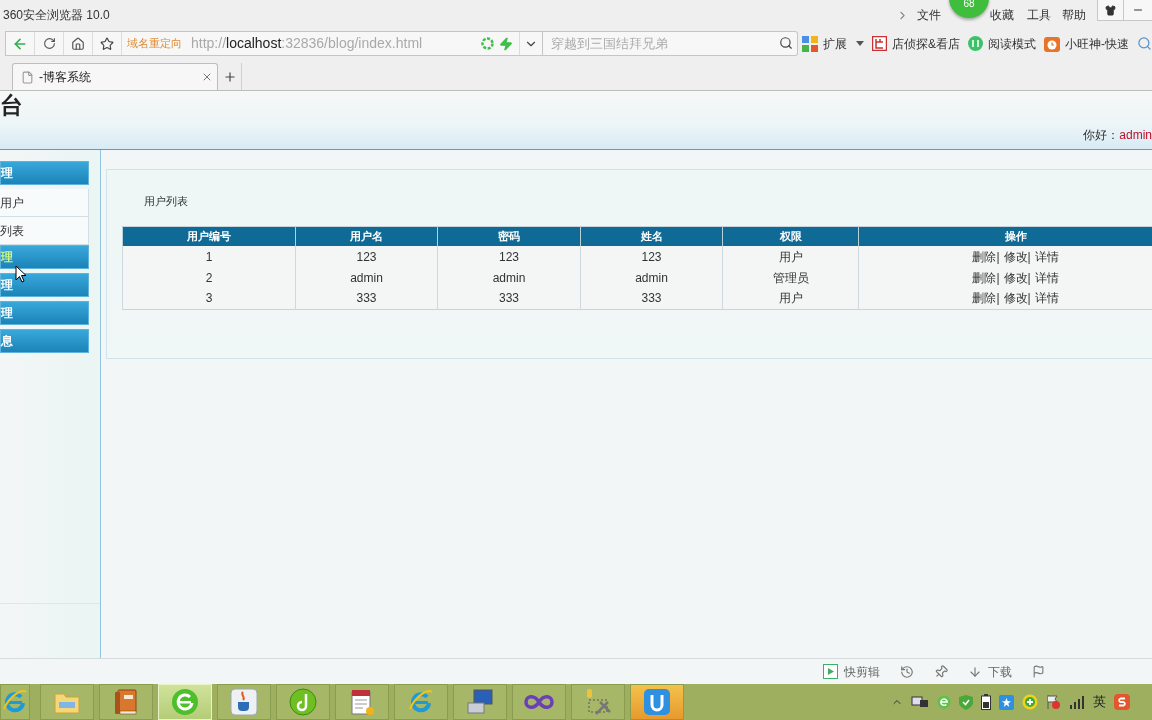  What do you see at coordinates (1074, 15) in the screenshot?
I see `menu-item: 帮助` at bounding box center [1074, 15].